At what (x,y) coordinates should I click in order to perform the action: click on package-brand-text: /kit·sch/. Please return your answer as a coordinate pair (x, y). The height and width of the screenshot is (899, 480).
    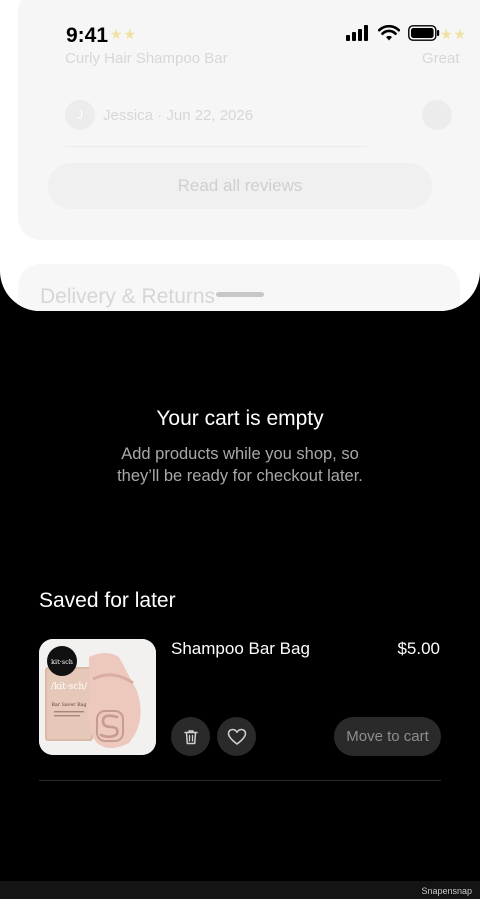
    Looking at the image, I should click on (69, 687).